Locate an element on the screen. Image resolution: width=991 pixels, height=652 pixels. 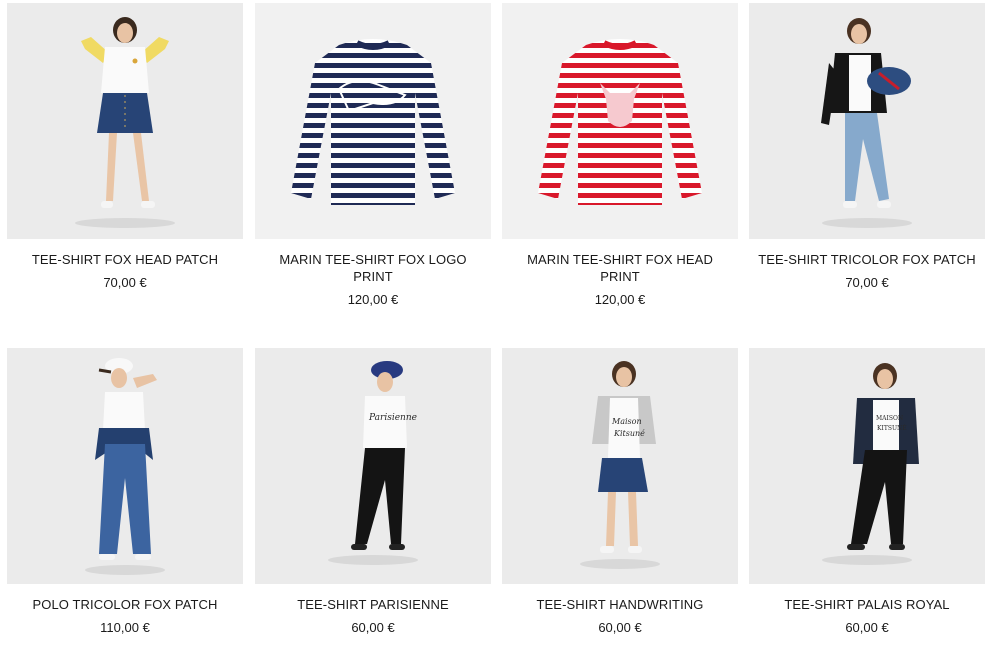
svg-text: MAISON is located at coordinates (889, 418).